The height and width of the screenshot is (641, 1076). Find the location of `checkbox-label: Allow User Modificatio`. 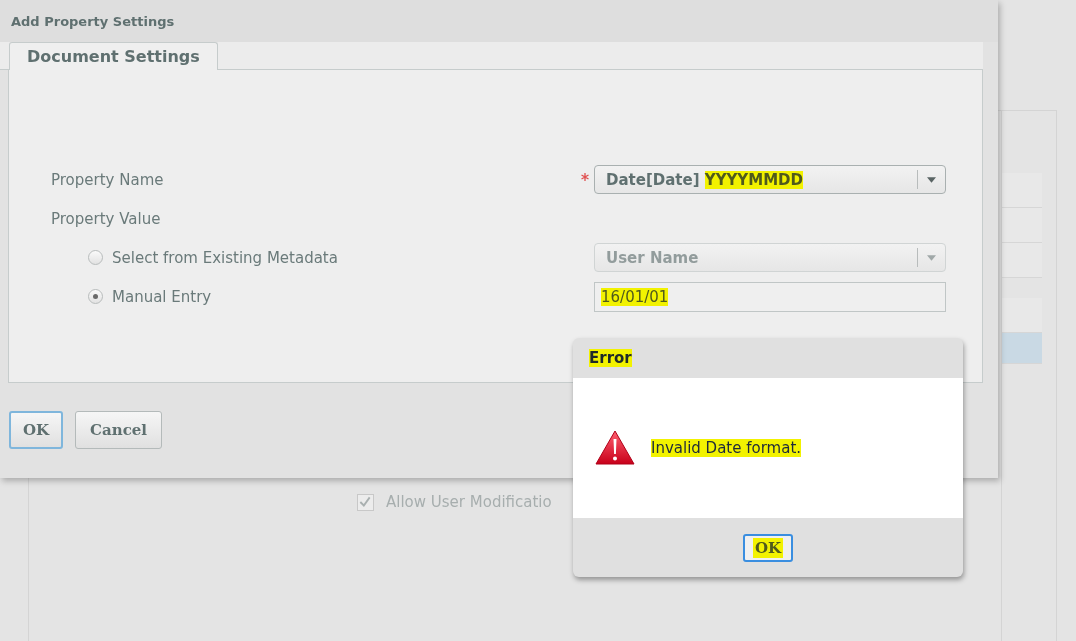

checkbox-label: Allow User Modificatio is located at coordinates (469, 502).